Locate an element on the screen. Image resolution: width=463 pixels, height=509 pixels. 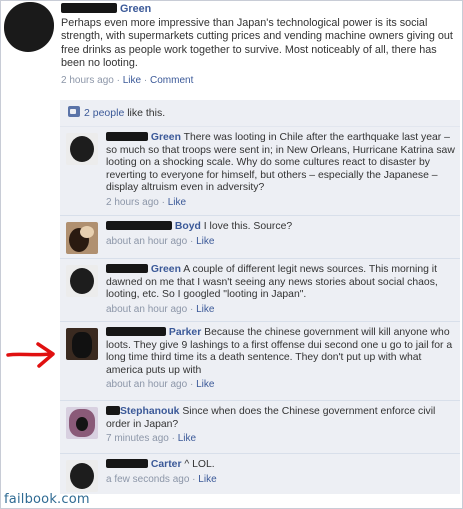
comment-timestamp: 7 minutes ago is located at coordinates (137, 438).